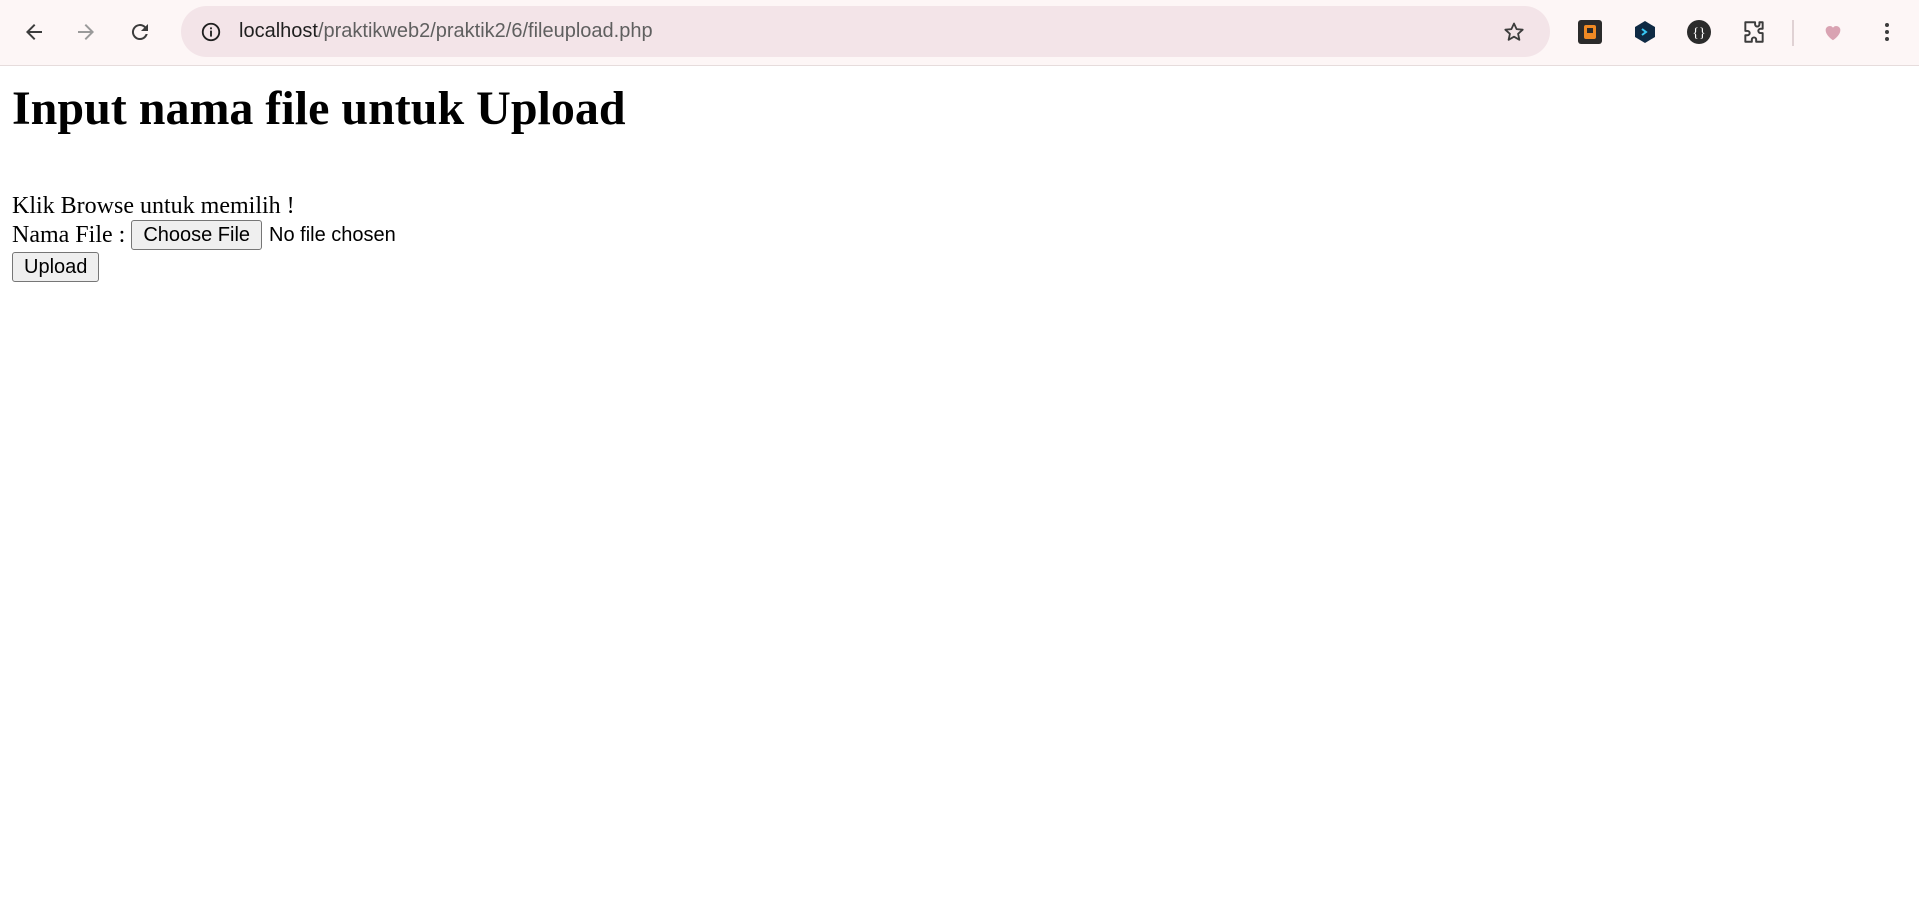  Describe the element at coordinates (1793, 33) in the screenshot. I see `toolbar-divider` at that location.